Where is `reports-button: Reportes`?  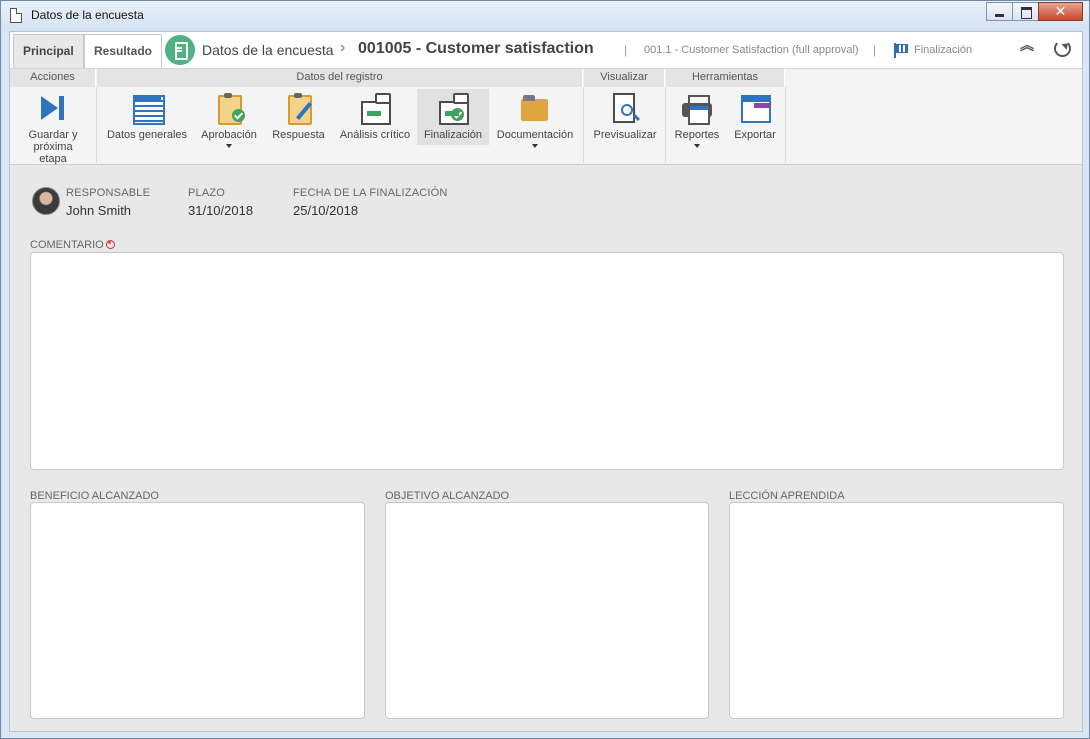 reports-button: Reportes is located at coordinates (697, 118).